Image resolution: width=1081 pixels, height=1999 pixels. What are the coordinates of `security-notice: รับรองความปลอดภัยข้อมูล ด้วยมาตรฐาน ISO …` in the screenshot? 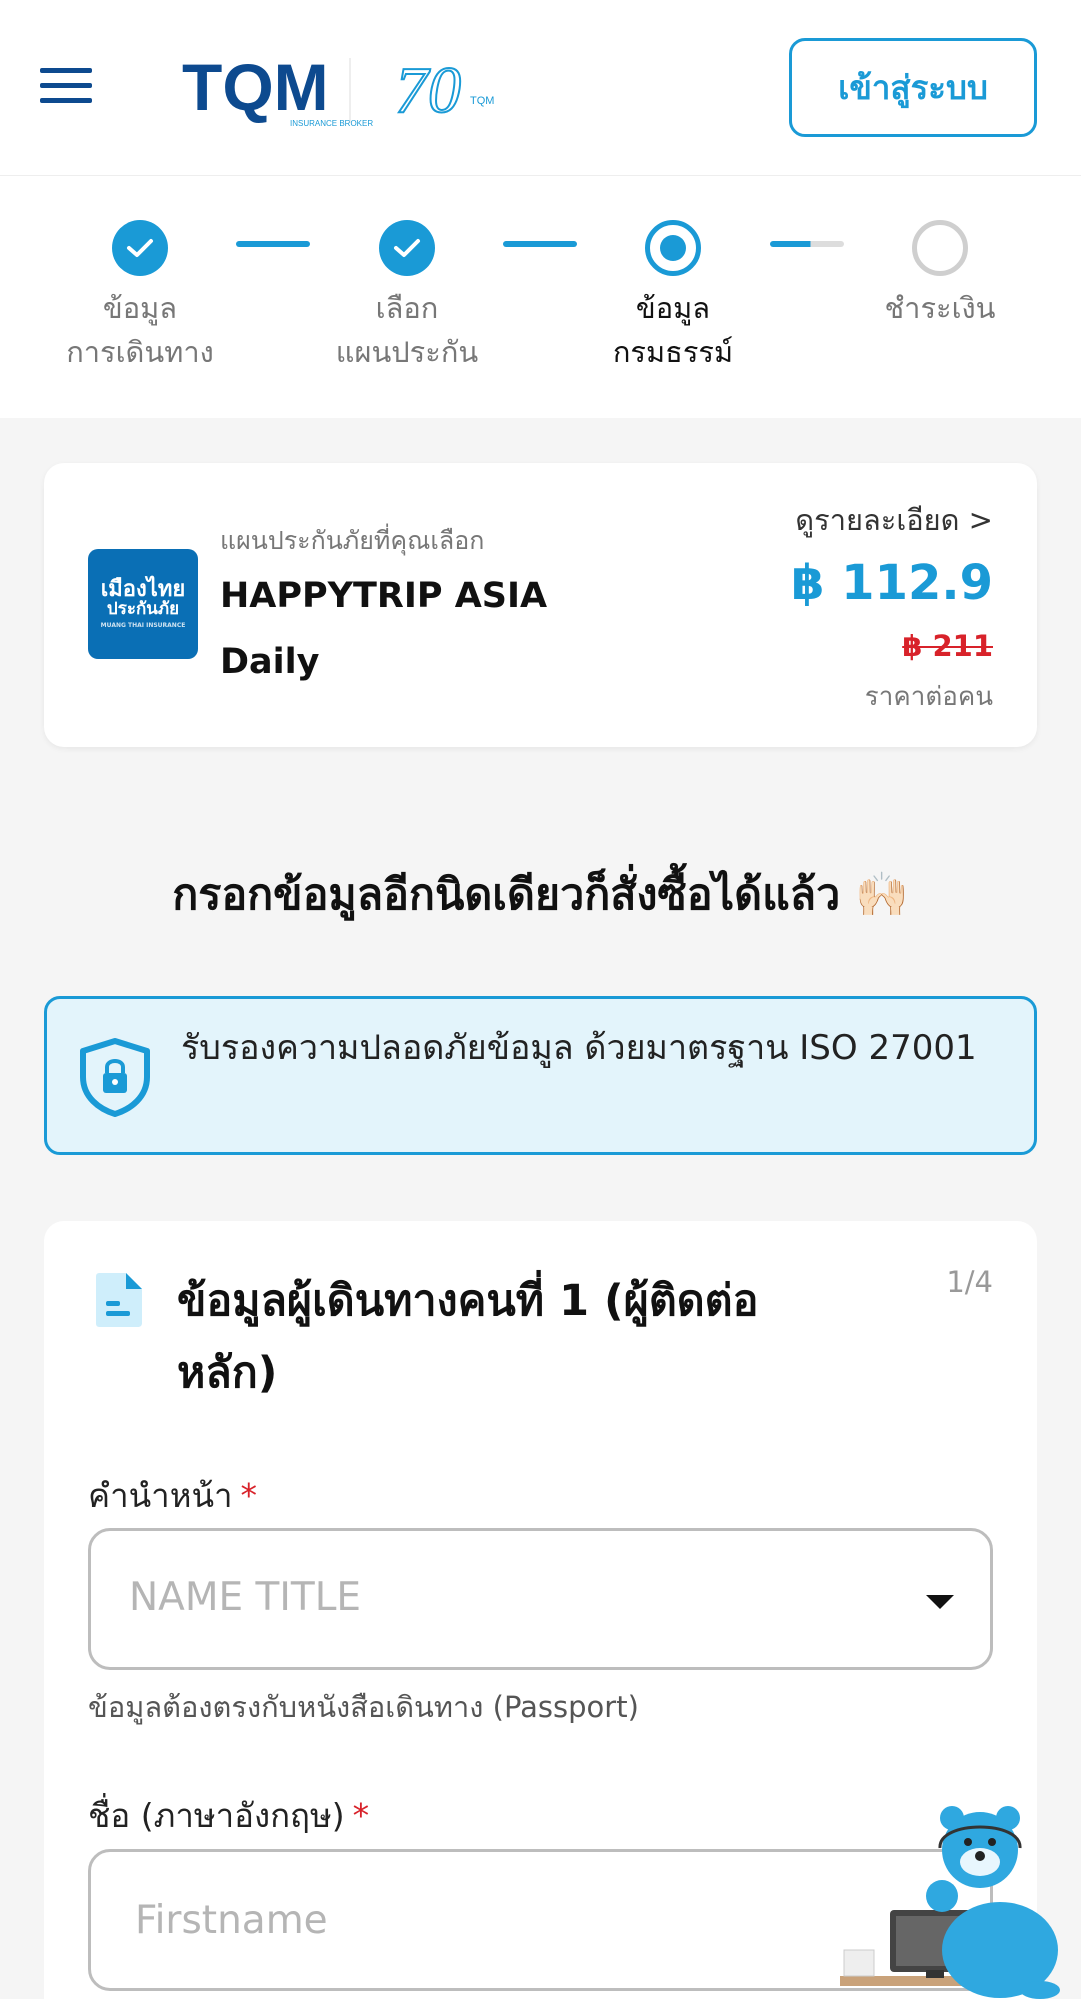 It's located at (540, 1075).